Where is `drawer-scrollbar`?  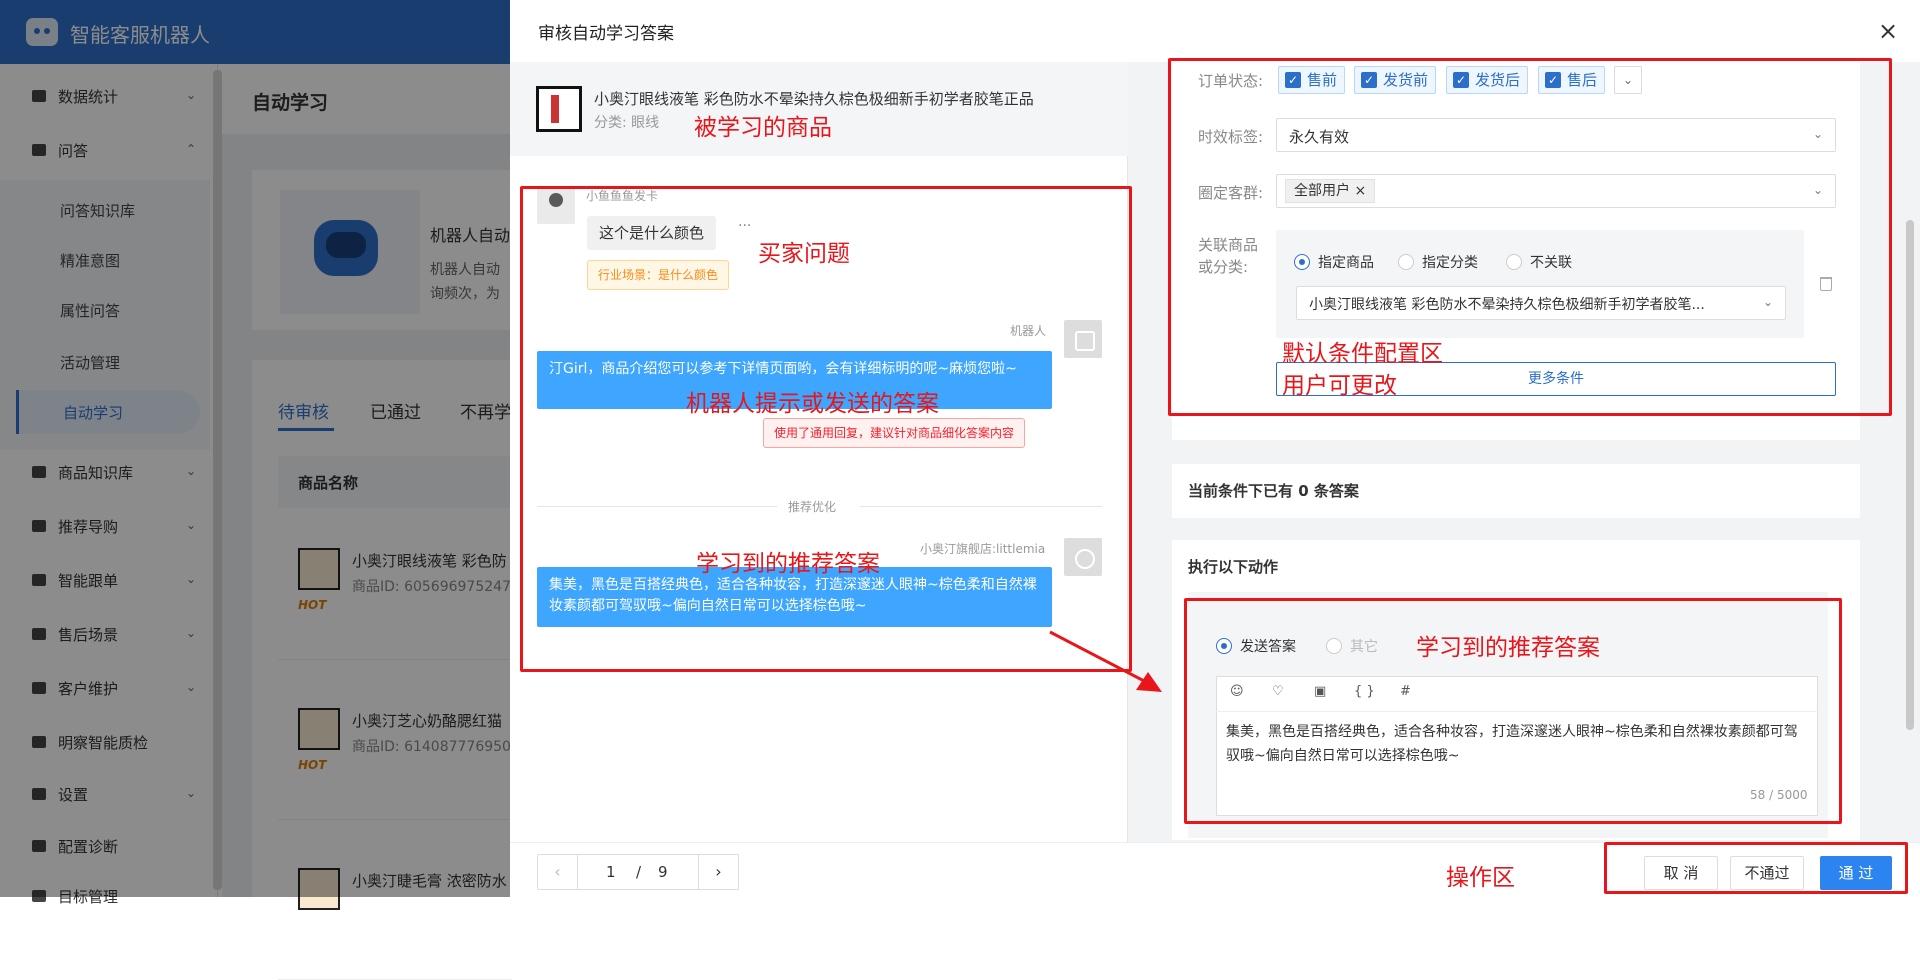 drawer-scrollbar is located at coordinates (1910, 475).